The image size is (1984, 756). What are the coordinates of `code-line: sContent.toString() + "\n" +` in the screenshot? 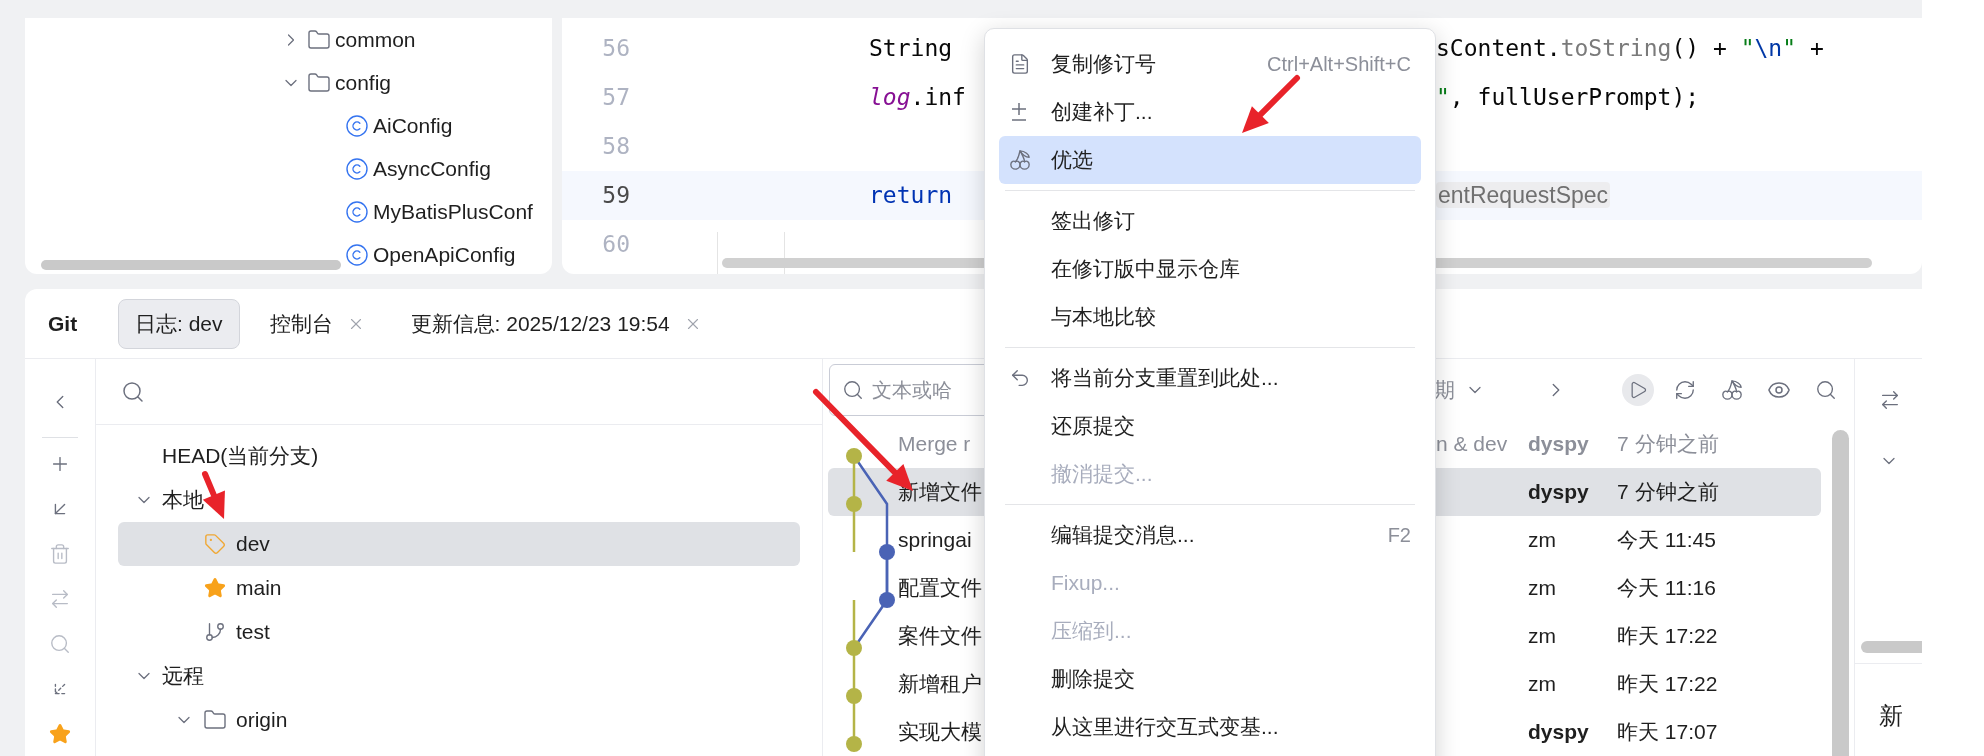 It's located at (1630, 49).